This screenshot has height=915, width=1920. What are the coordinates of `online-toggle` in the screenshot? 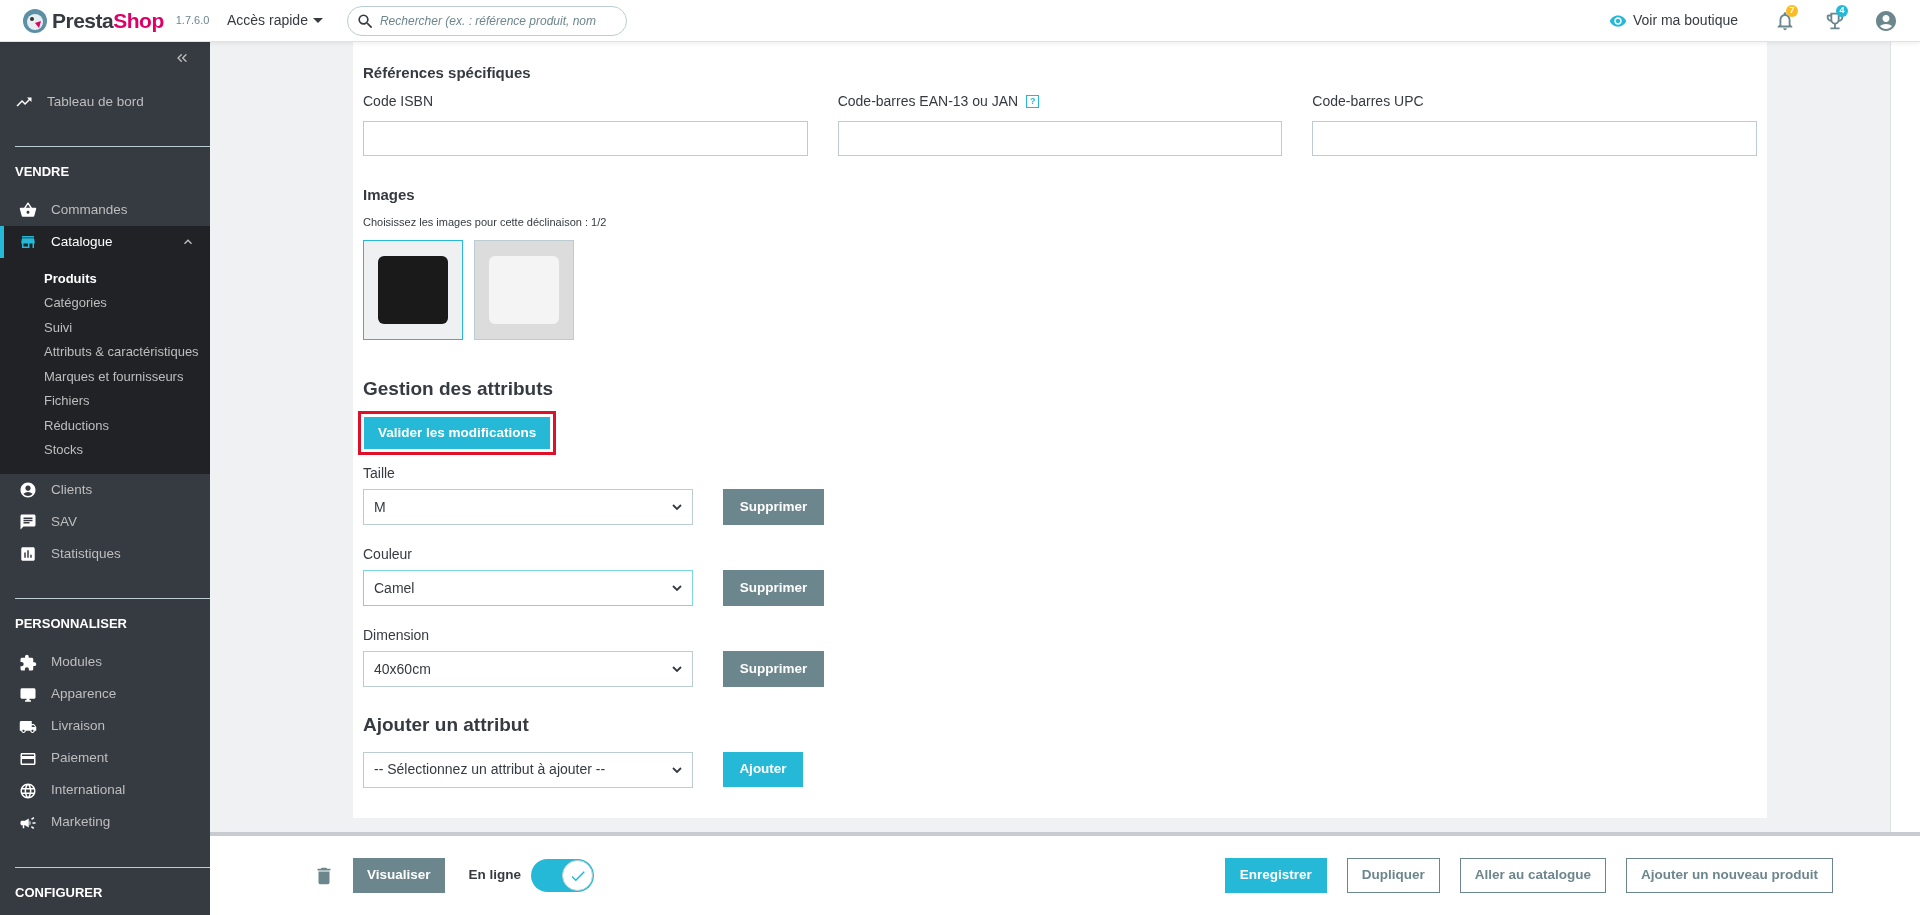 It's located at (563, 875).